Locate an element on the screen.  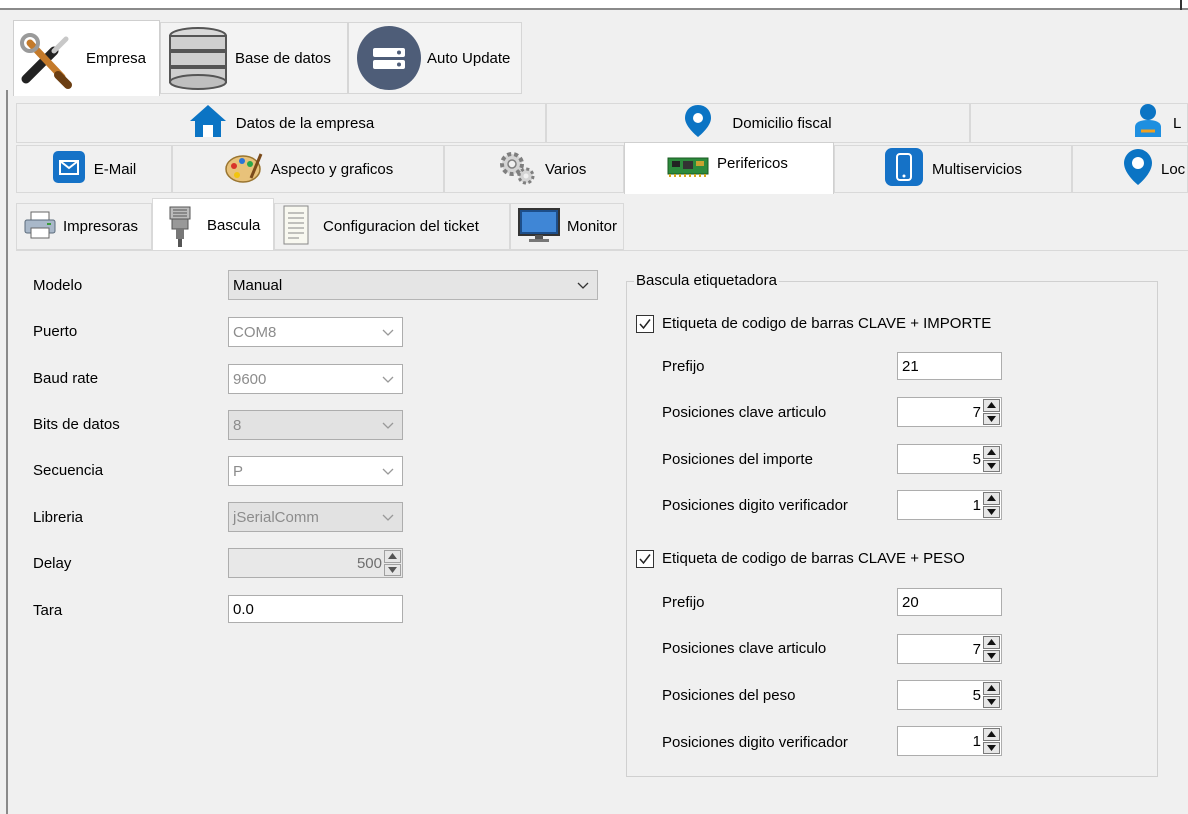
secuencia-value: P is located at coordinates (238, 471).